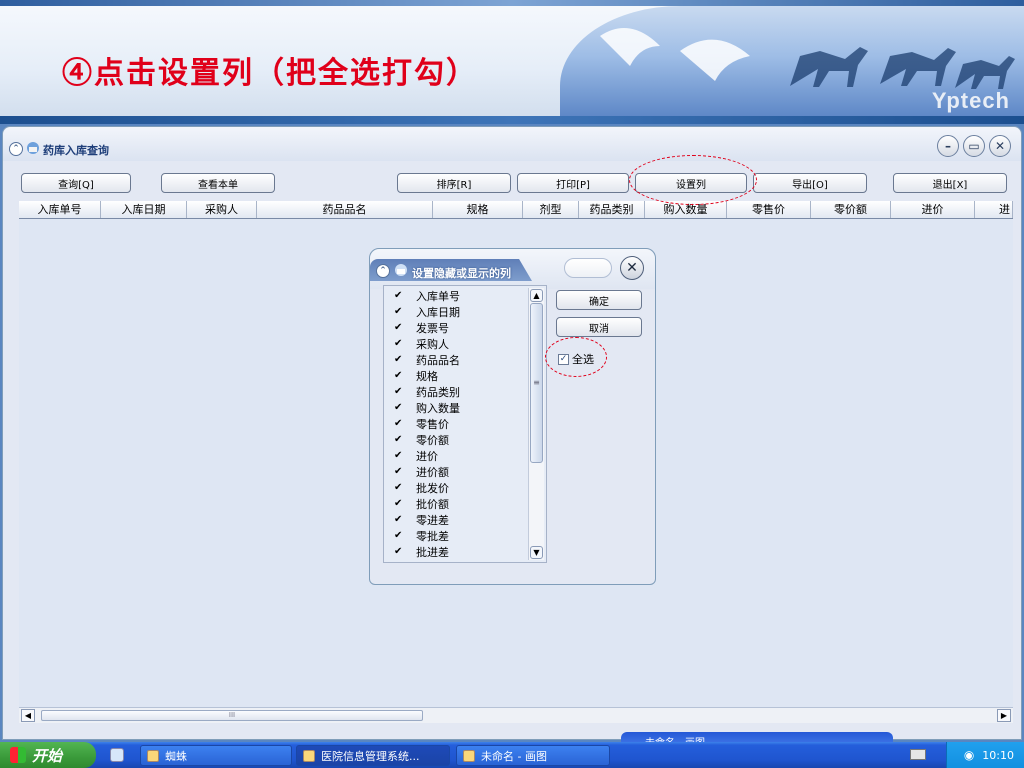  I want to click on view-order-button: 查看本单, so click(218, 183).